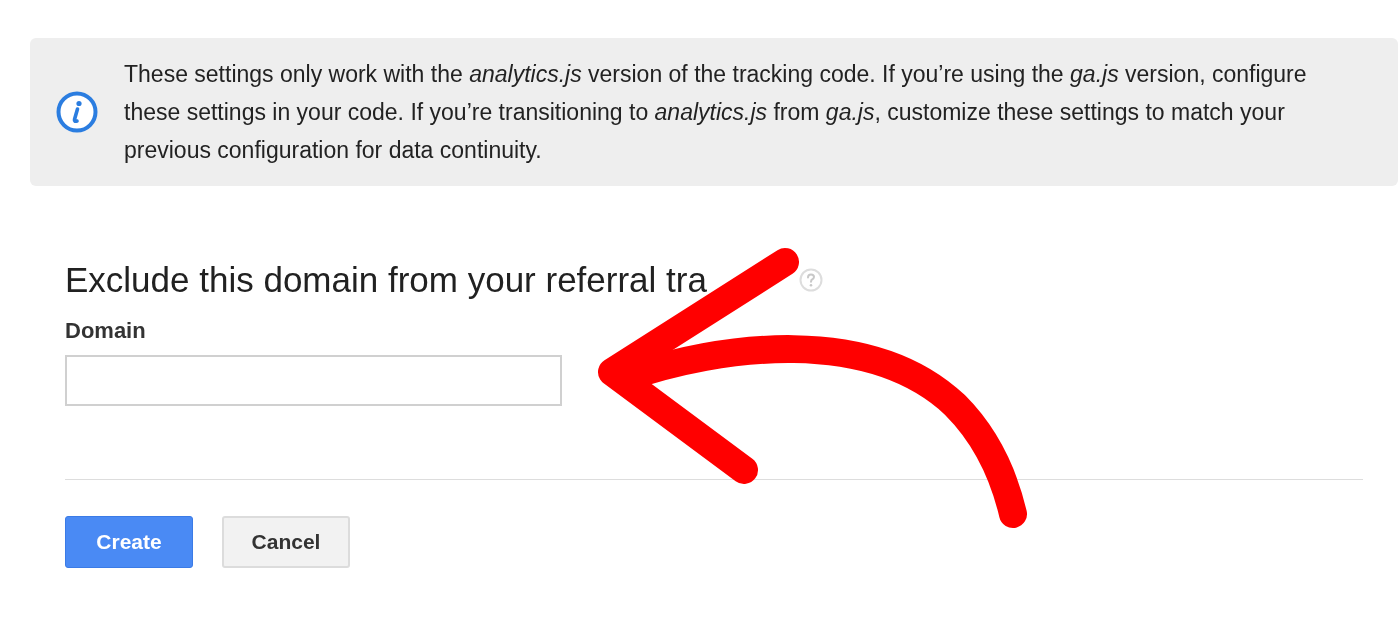  What do you see at coordinates (810, 280) in the screenshot?
I see `help-icon` at bounding box center [810, 280].